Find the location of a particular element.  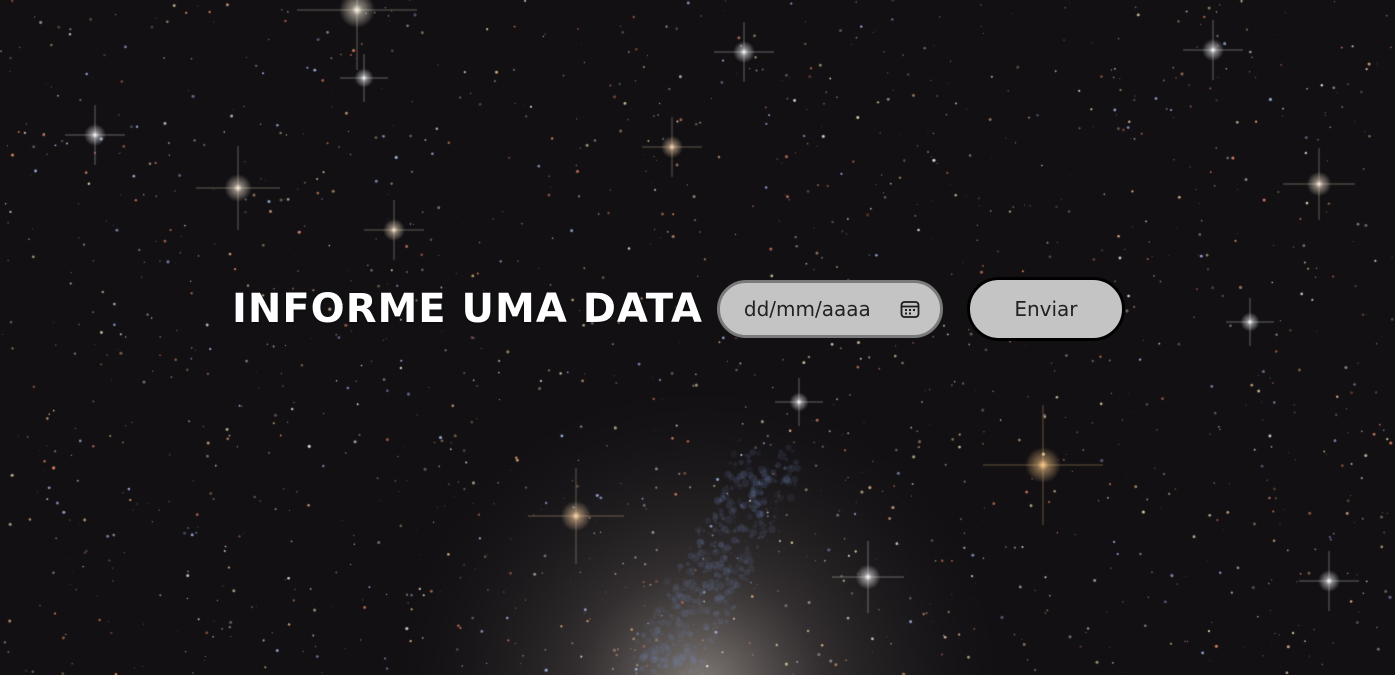

send-button: Enviar is located at coordinates (1045, 309).